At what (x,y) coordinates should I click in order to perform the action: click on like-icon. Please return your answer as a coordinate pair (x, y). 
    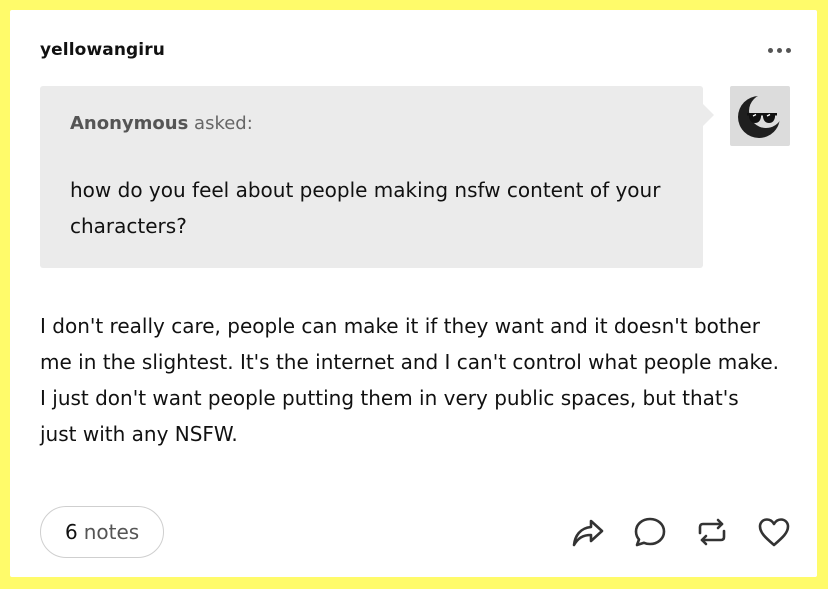
    Looking at the image, I should click on (773, 531).